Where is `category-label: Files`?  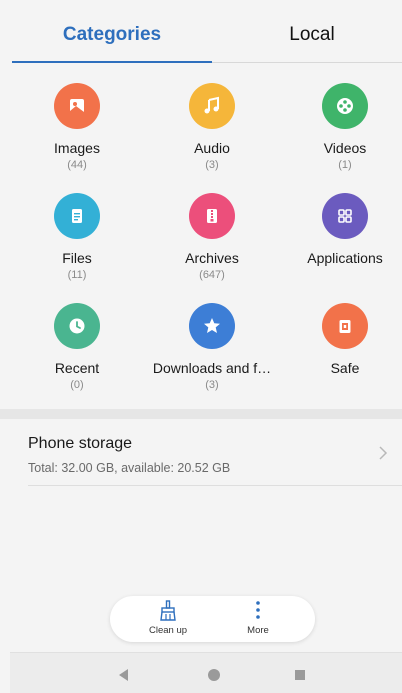 category-label: Files is located at coordinates (77, 258).